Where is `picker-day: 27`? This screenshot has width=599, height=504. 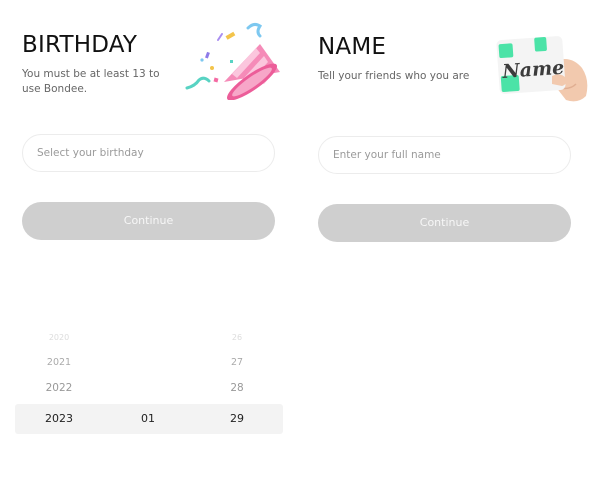 picker-day: 27 is located at coordinates (237, 362).